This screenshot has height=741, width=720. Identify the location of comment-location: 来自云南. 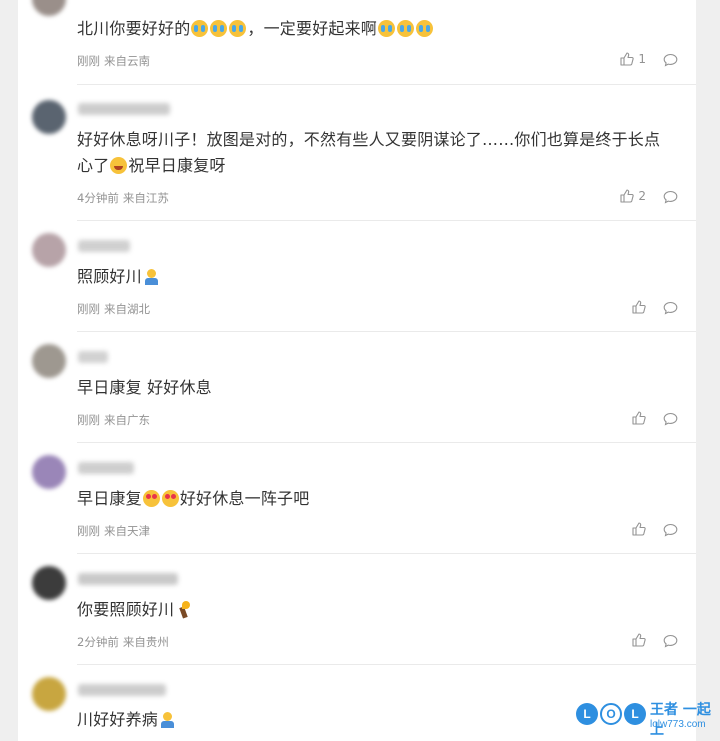
(127, 61).